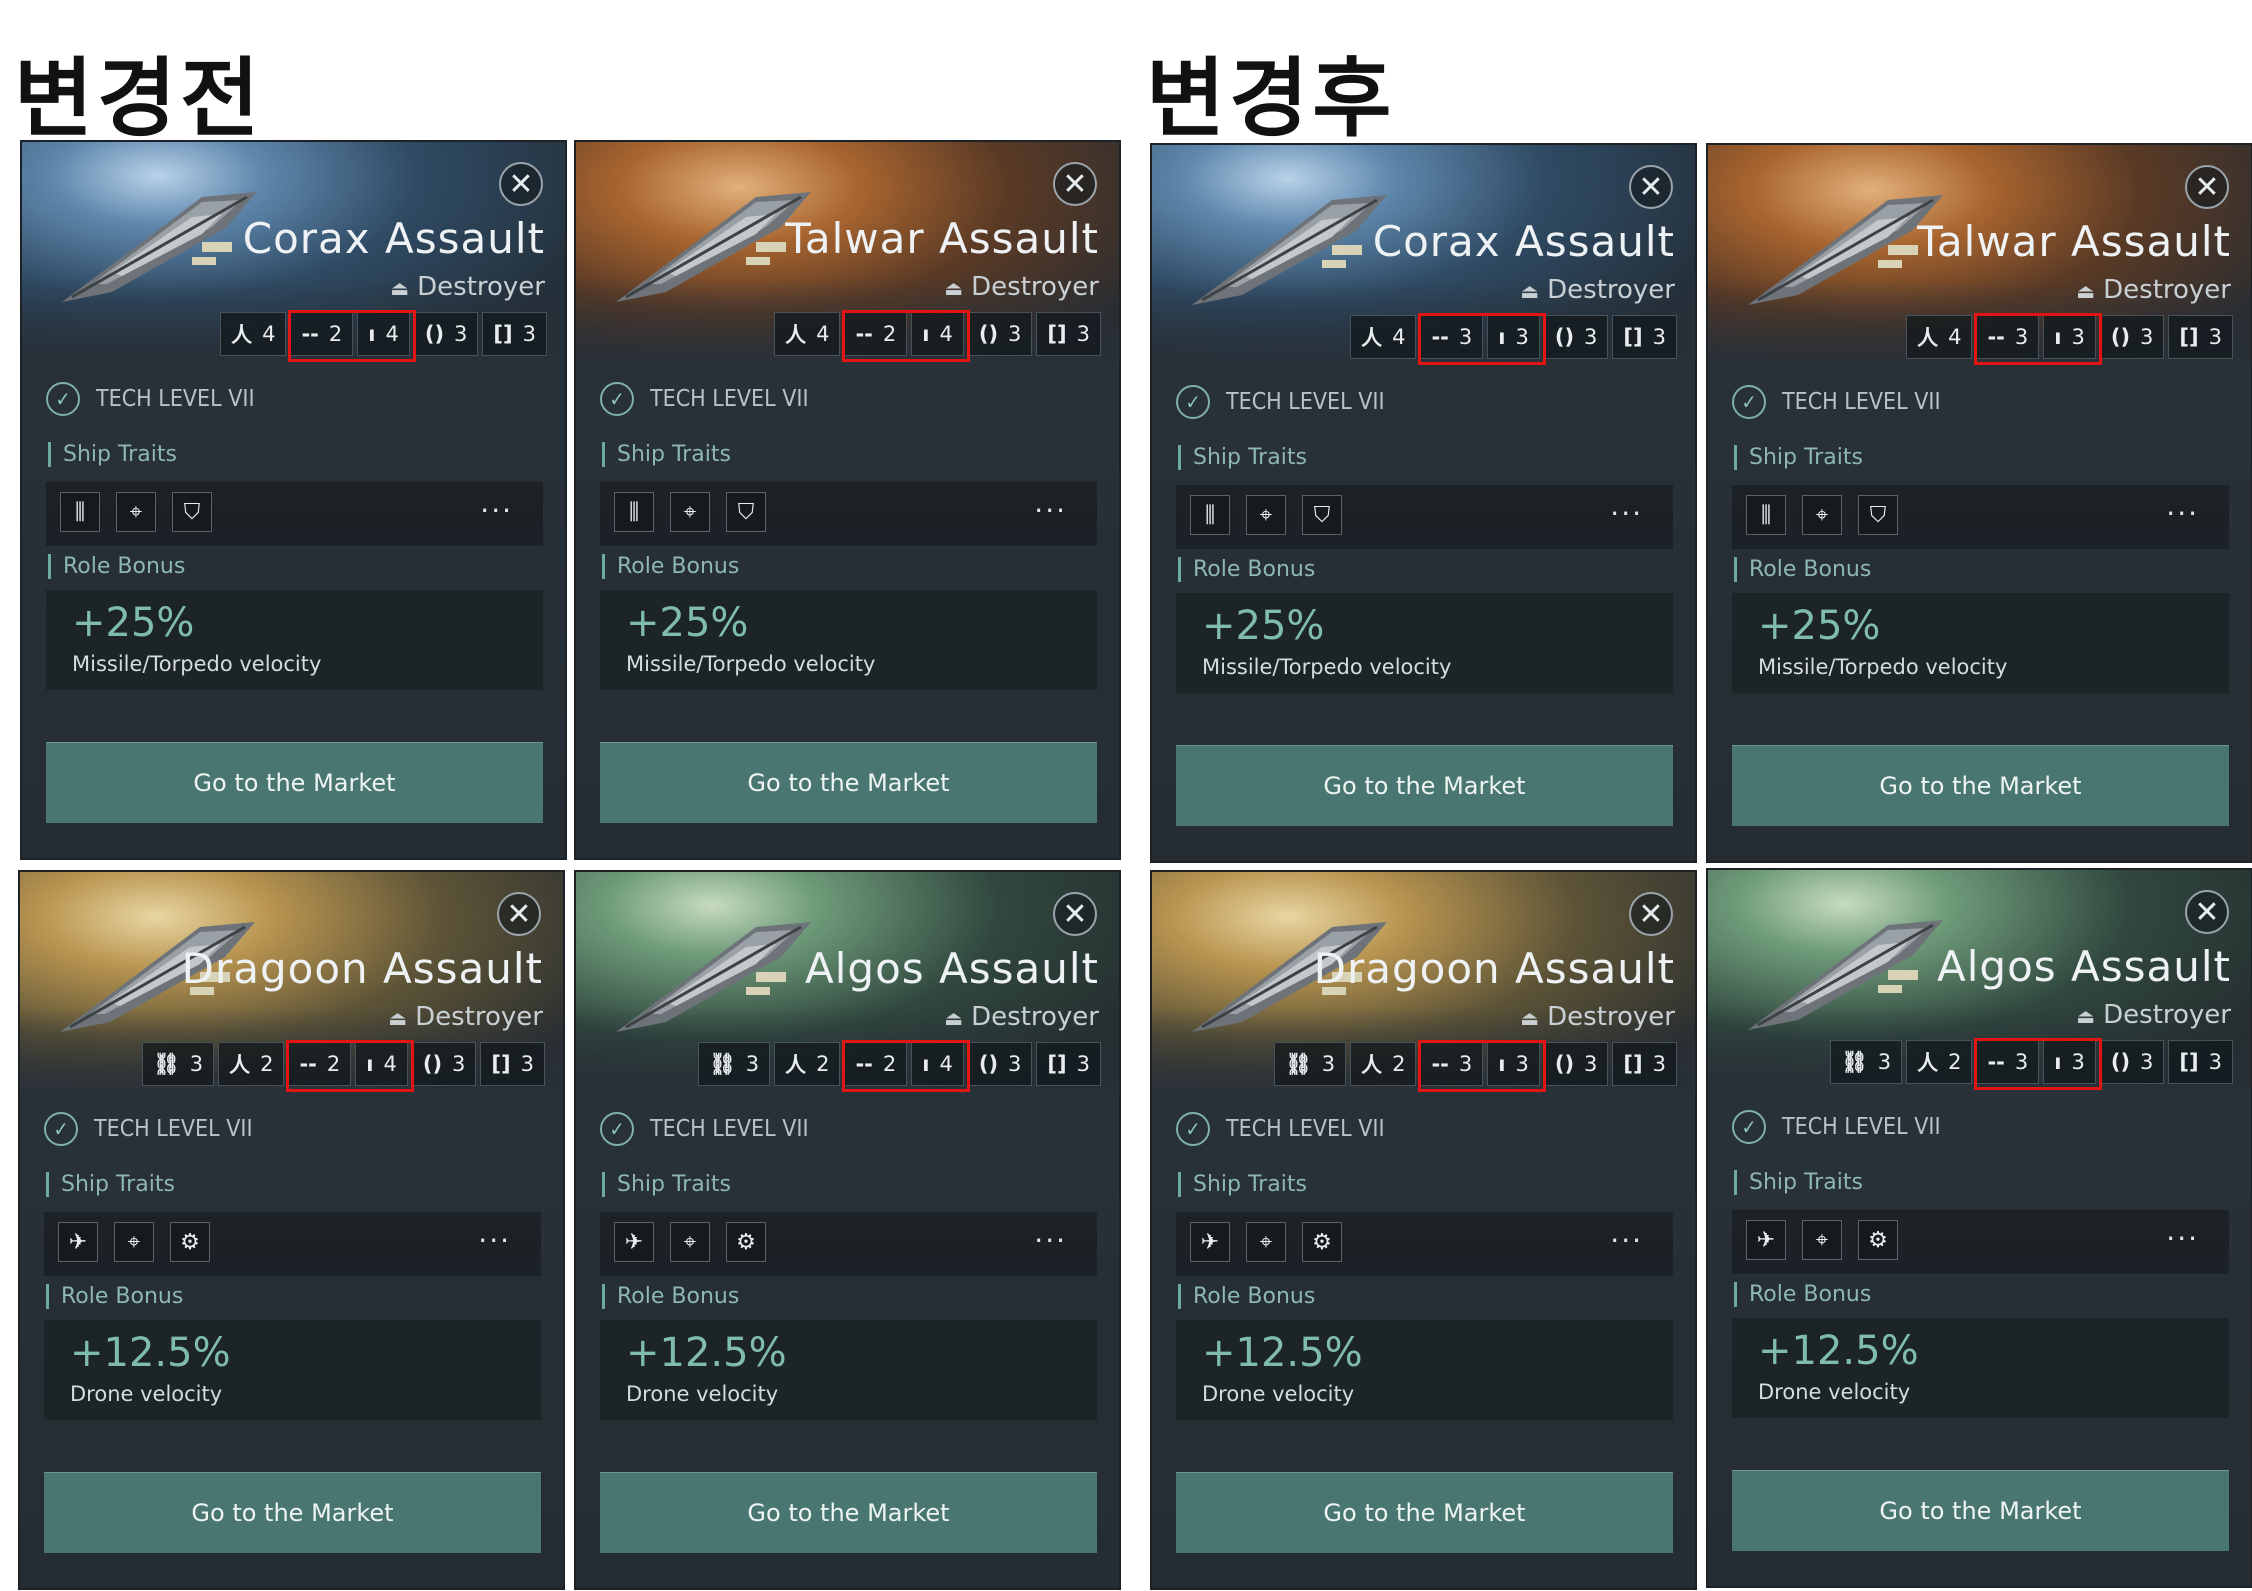 Image resolution: width=2252 pixels, height=1591 pixels. Describe the element at coordinates (139, 99) in the screenshot. I see `before-heading: 변경전` at that location.